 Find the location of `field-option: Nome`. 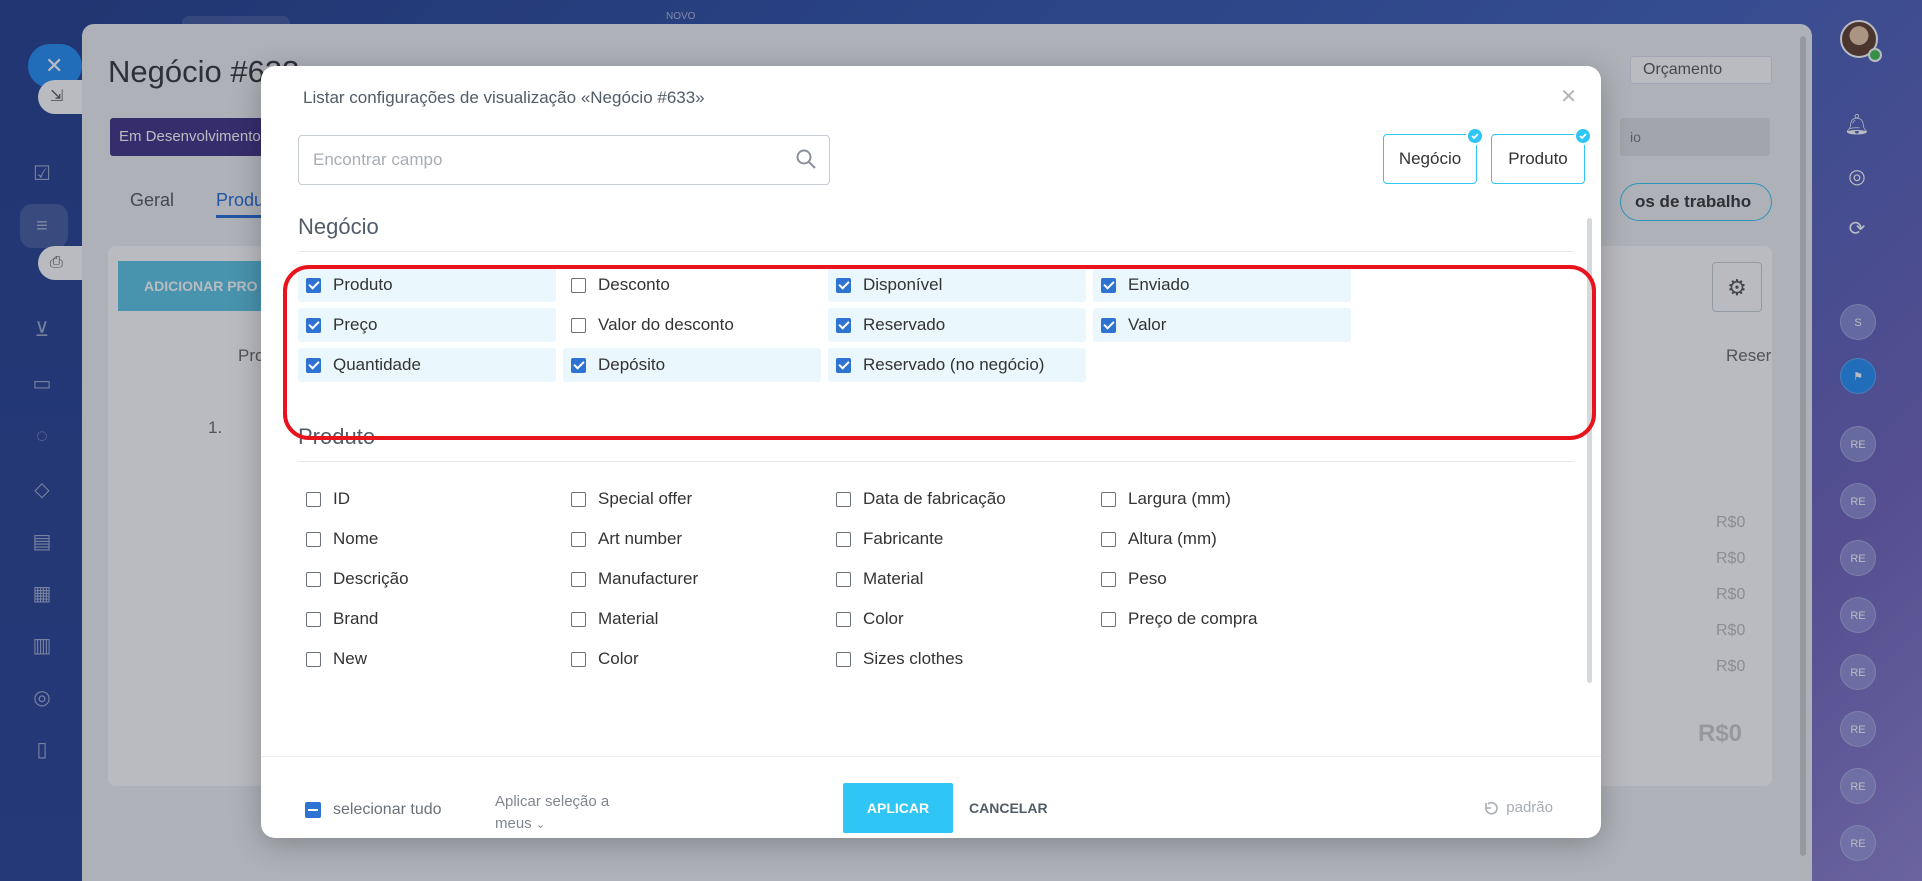

field-option: Nome is located at coordinates (427, 539).